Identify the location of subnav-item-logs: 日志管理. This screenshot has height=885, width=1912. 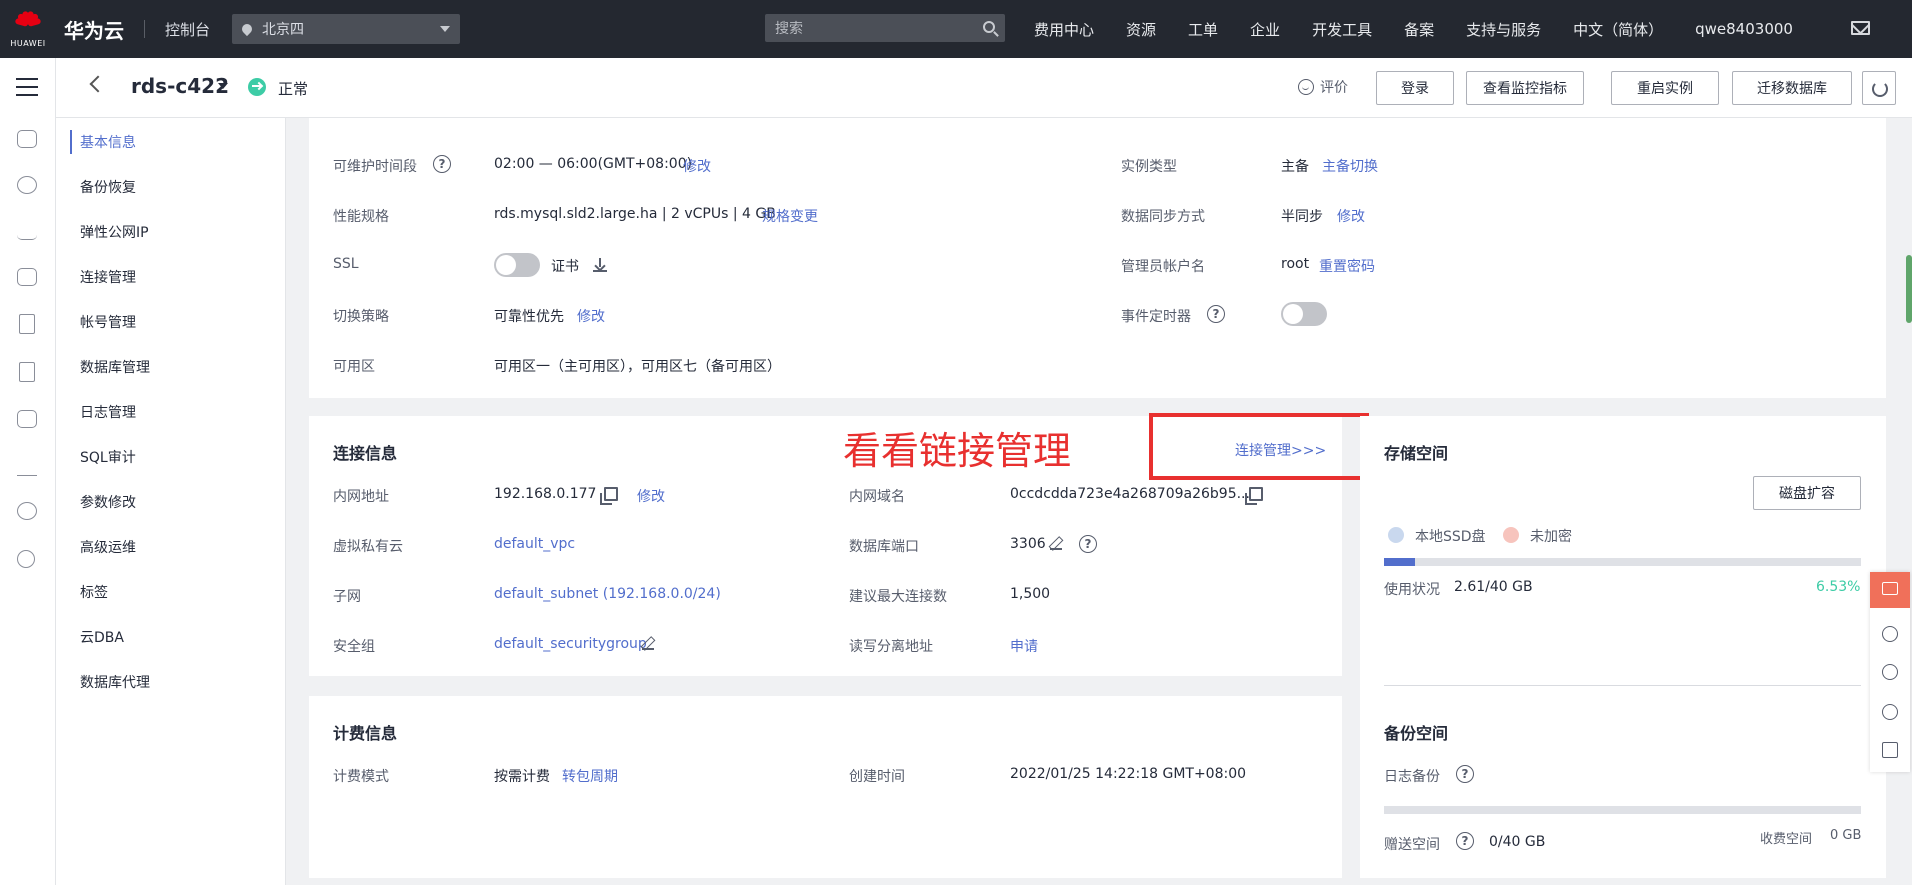
(108, 412).